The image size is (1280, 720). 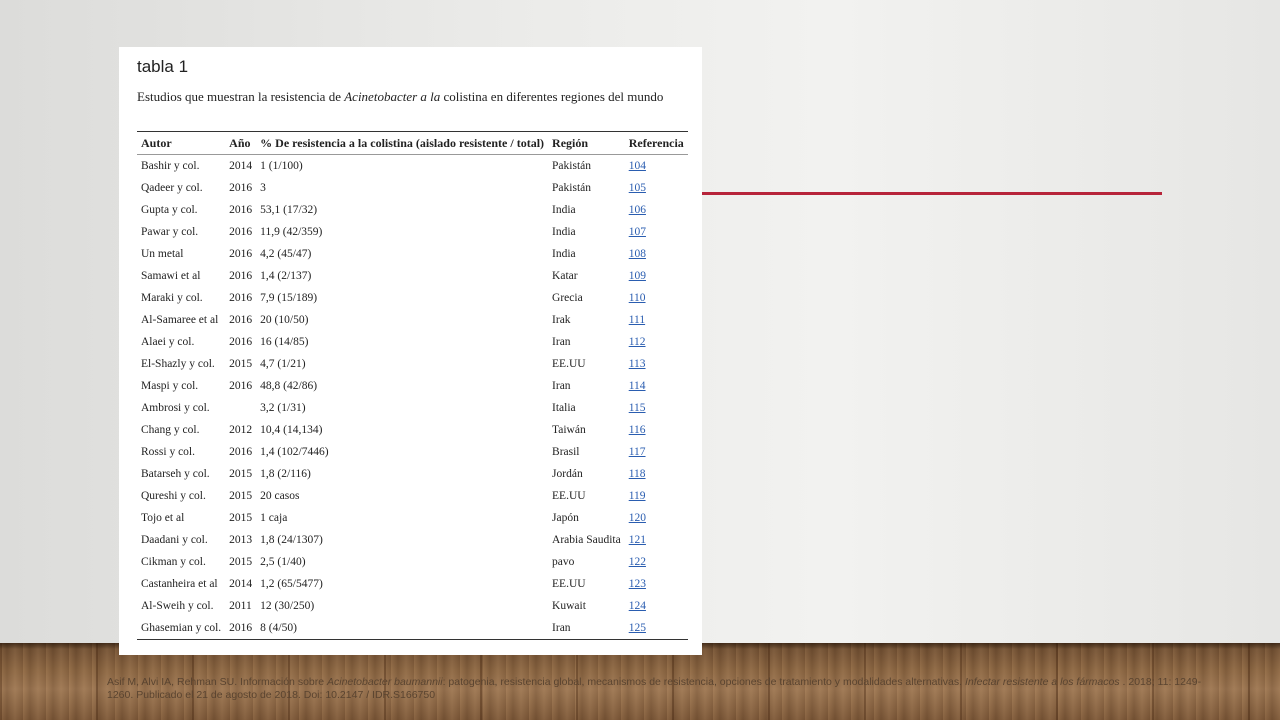 What do you see at coordinates (563, 562) in the screenshot?
I see `cell-region: pavo` at bounding box center [563, 562].